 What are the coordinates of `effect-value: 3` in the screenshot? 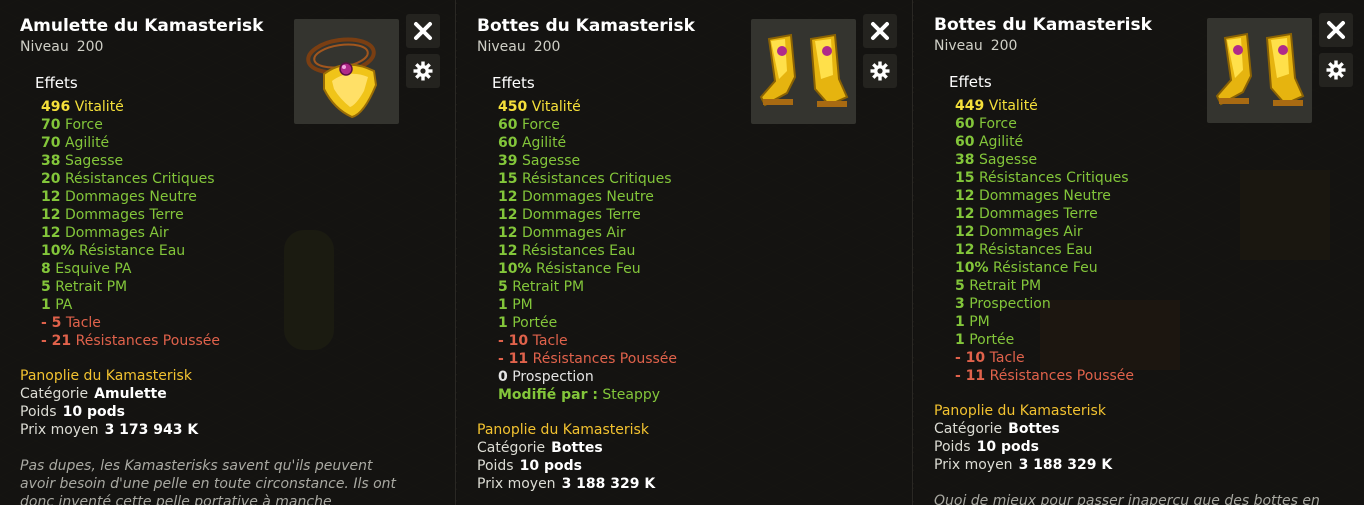 It's located at (960, 304).